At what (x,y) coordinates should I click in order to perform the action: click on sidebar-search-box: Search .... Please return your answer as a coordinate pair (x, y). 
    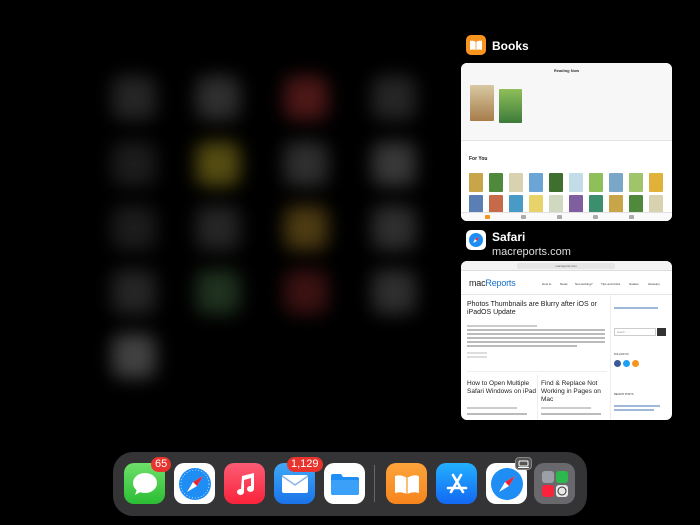
    Looking at the image, I should click on (635, 332).